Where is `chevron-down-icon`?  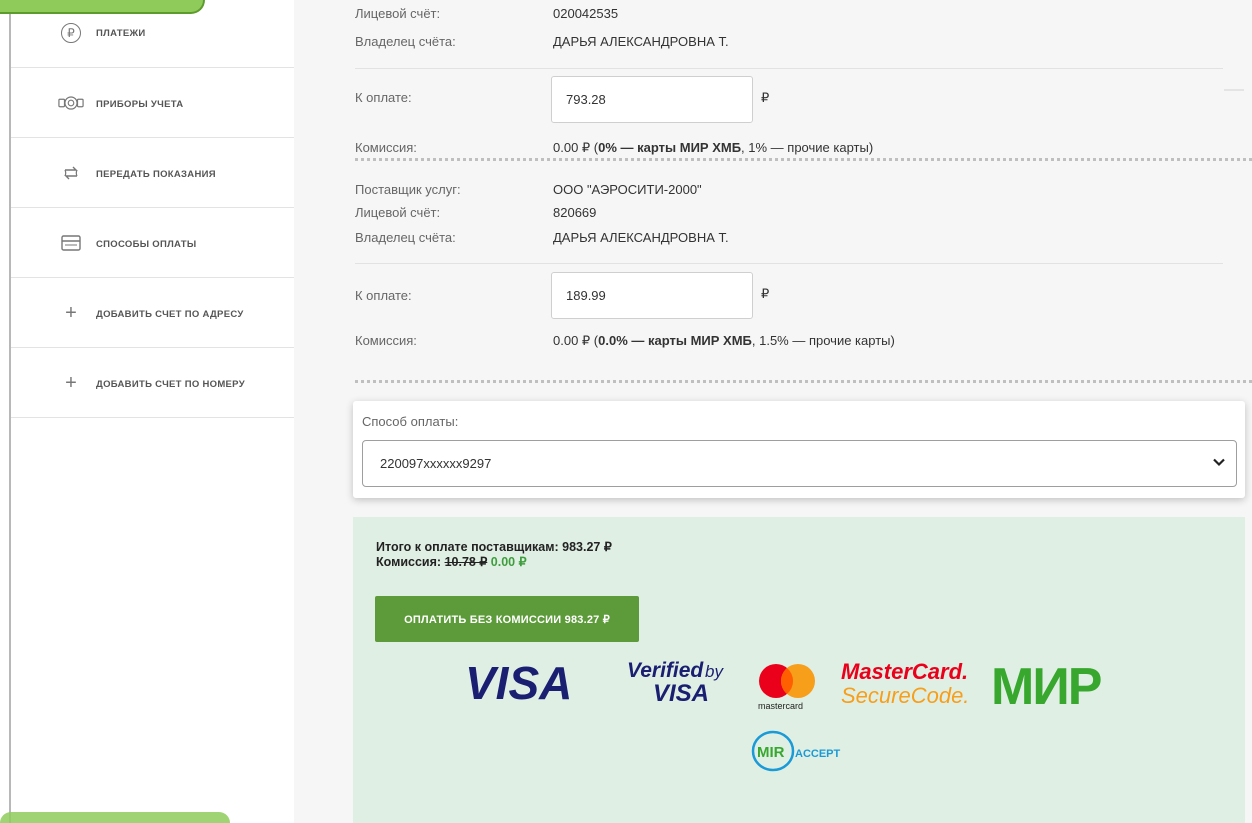
chevron-down-icon is located at coordinates (1219, 462).